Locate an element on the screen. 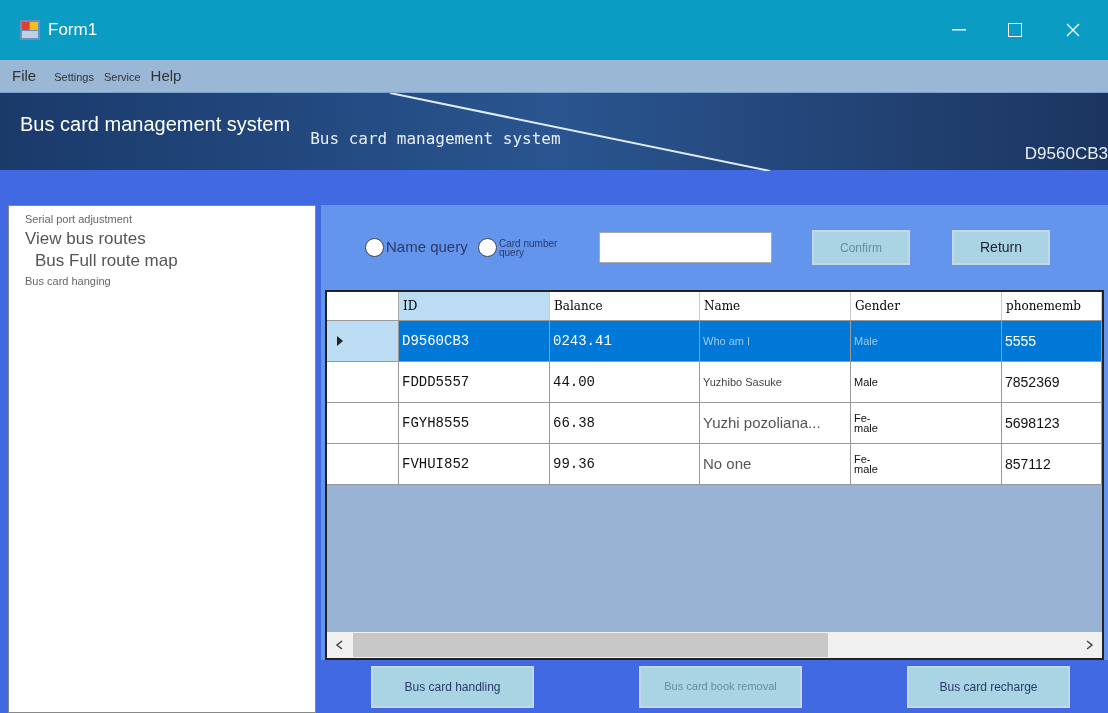 Image resolution: width=1108 pixels, height=713 pixels. column-header: ID is located at coordinates (474, 306).